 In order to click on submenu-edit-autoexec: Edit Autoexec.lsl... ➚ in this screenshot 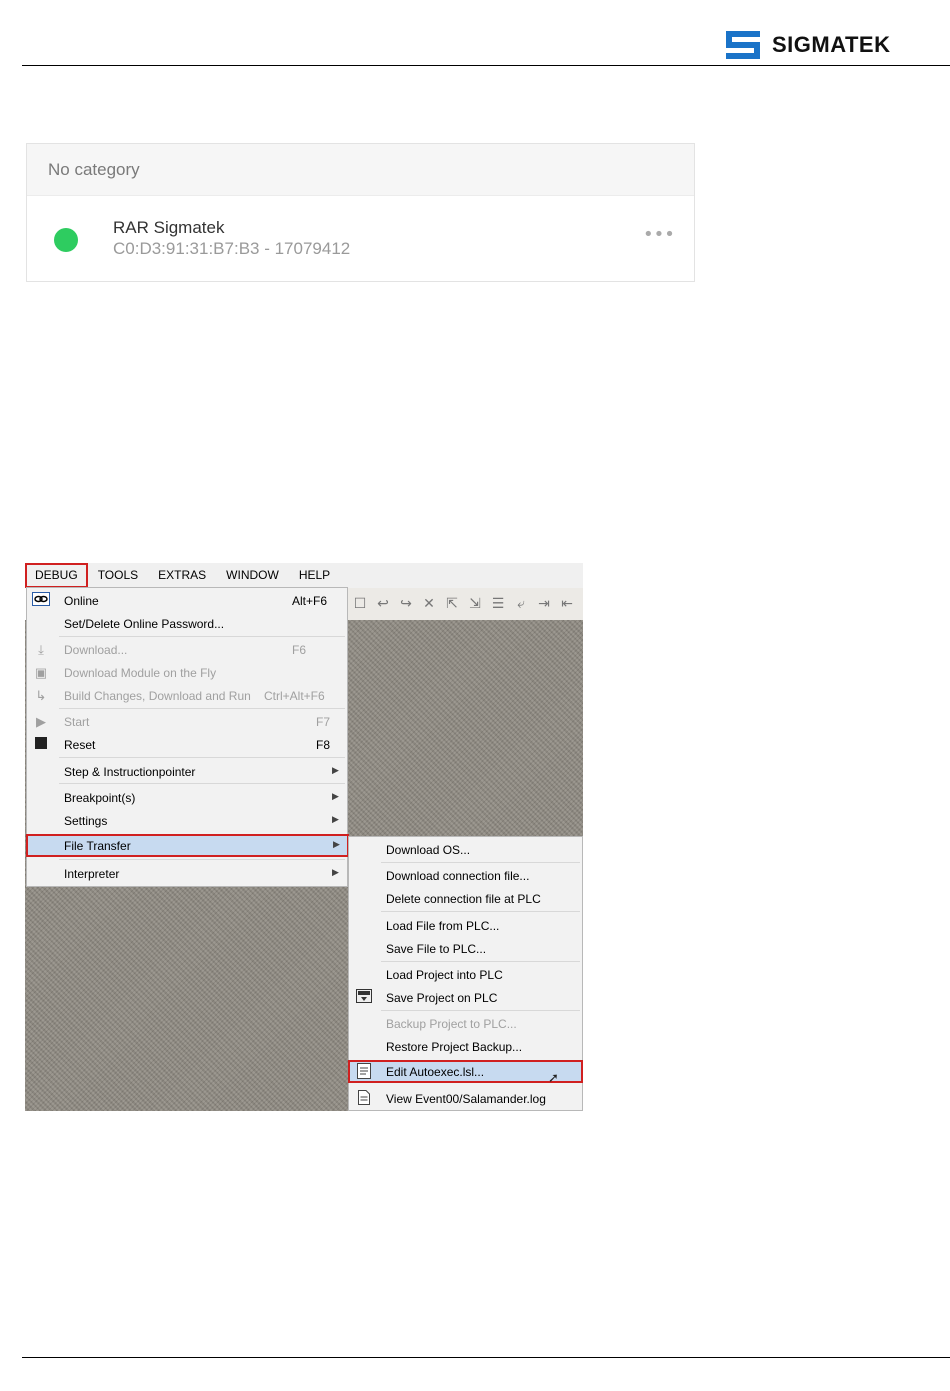, I will do `click(465, 1072)`.